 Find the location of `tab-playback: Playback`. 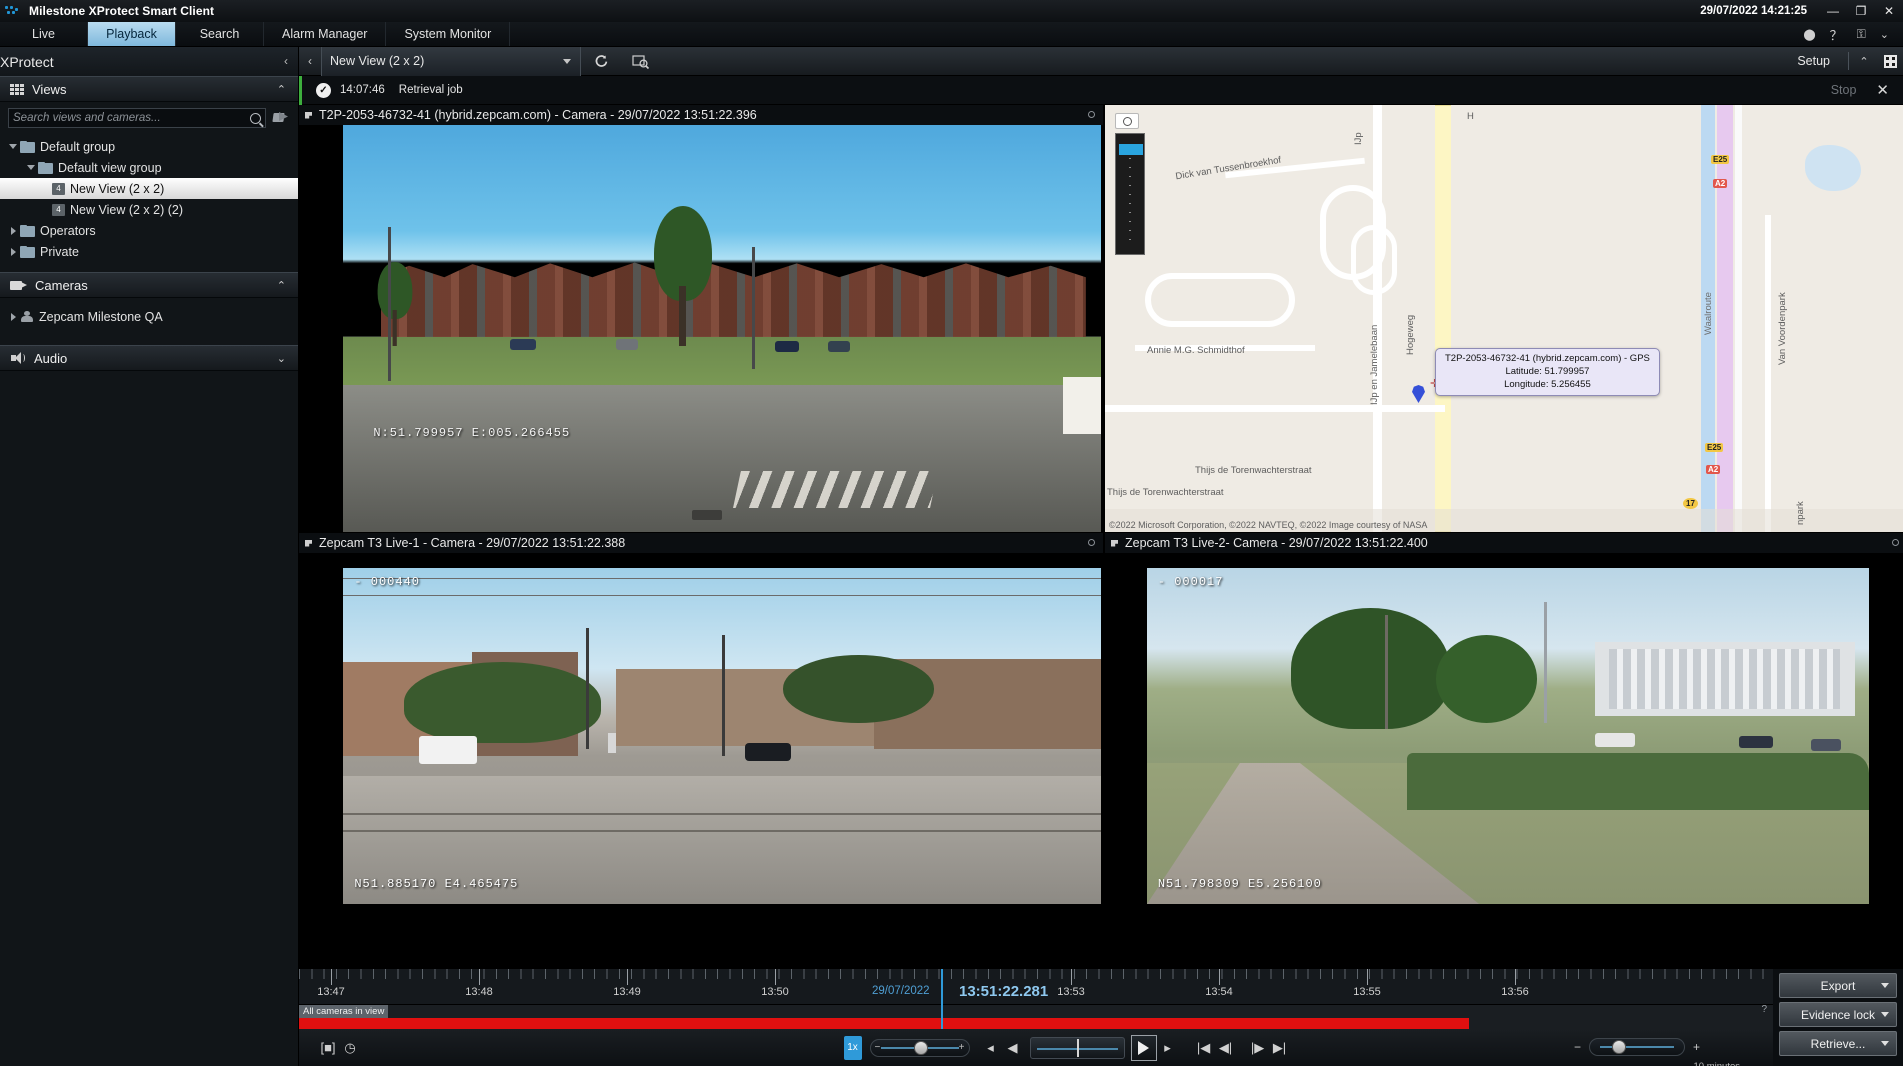

tab-playback: Playback is located at coordinates (132, 34).